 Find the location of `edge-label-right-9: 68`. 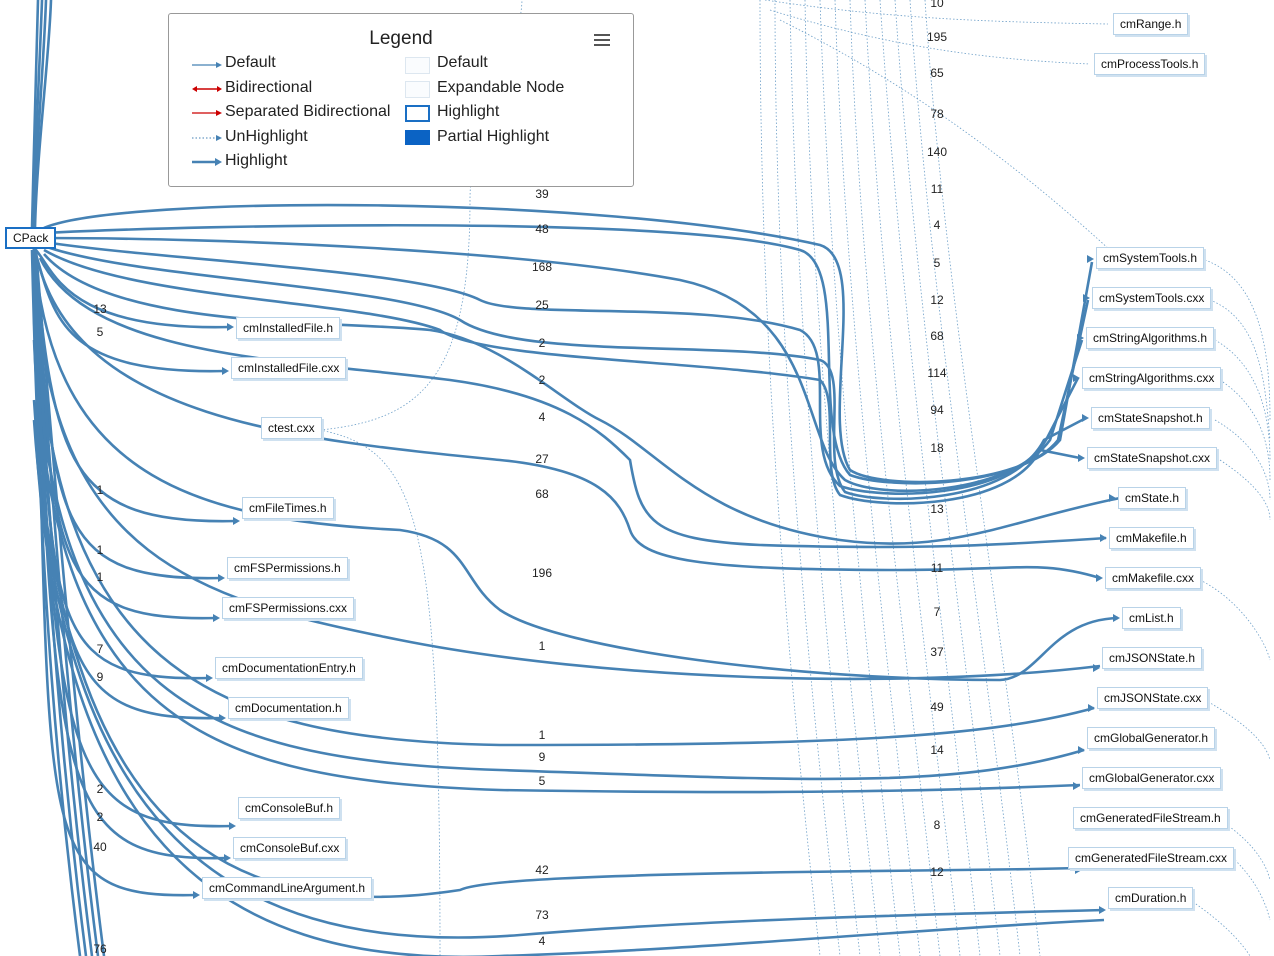

edge-label-right-9: 68 is located at coordinates (937, 336).